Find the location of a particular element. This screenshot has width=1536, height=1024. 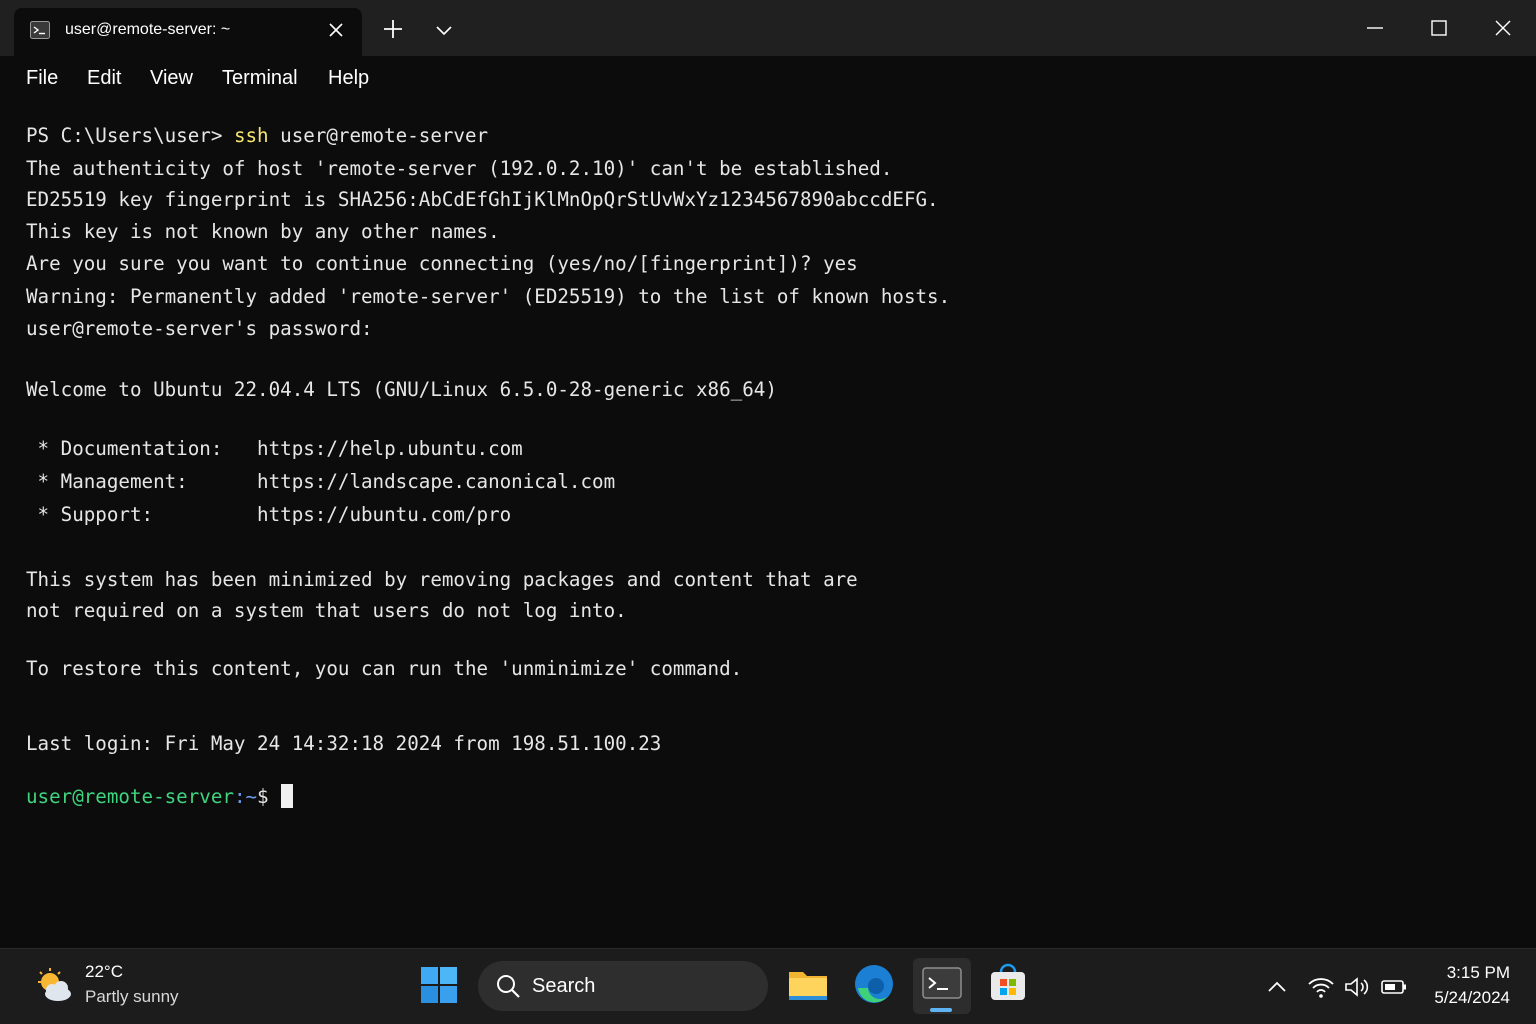

clock-date: 5/24/2024 is located at coordinates (1460, 998).